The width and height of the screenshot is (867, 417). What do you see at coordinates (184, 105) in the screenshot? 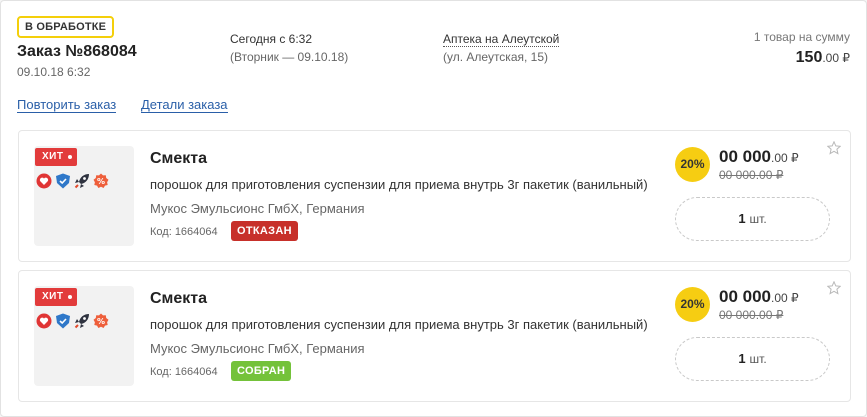
I see `order-details-link: Детали заказа` at bounding box center [184, 105].